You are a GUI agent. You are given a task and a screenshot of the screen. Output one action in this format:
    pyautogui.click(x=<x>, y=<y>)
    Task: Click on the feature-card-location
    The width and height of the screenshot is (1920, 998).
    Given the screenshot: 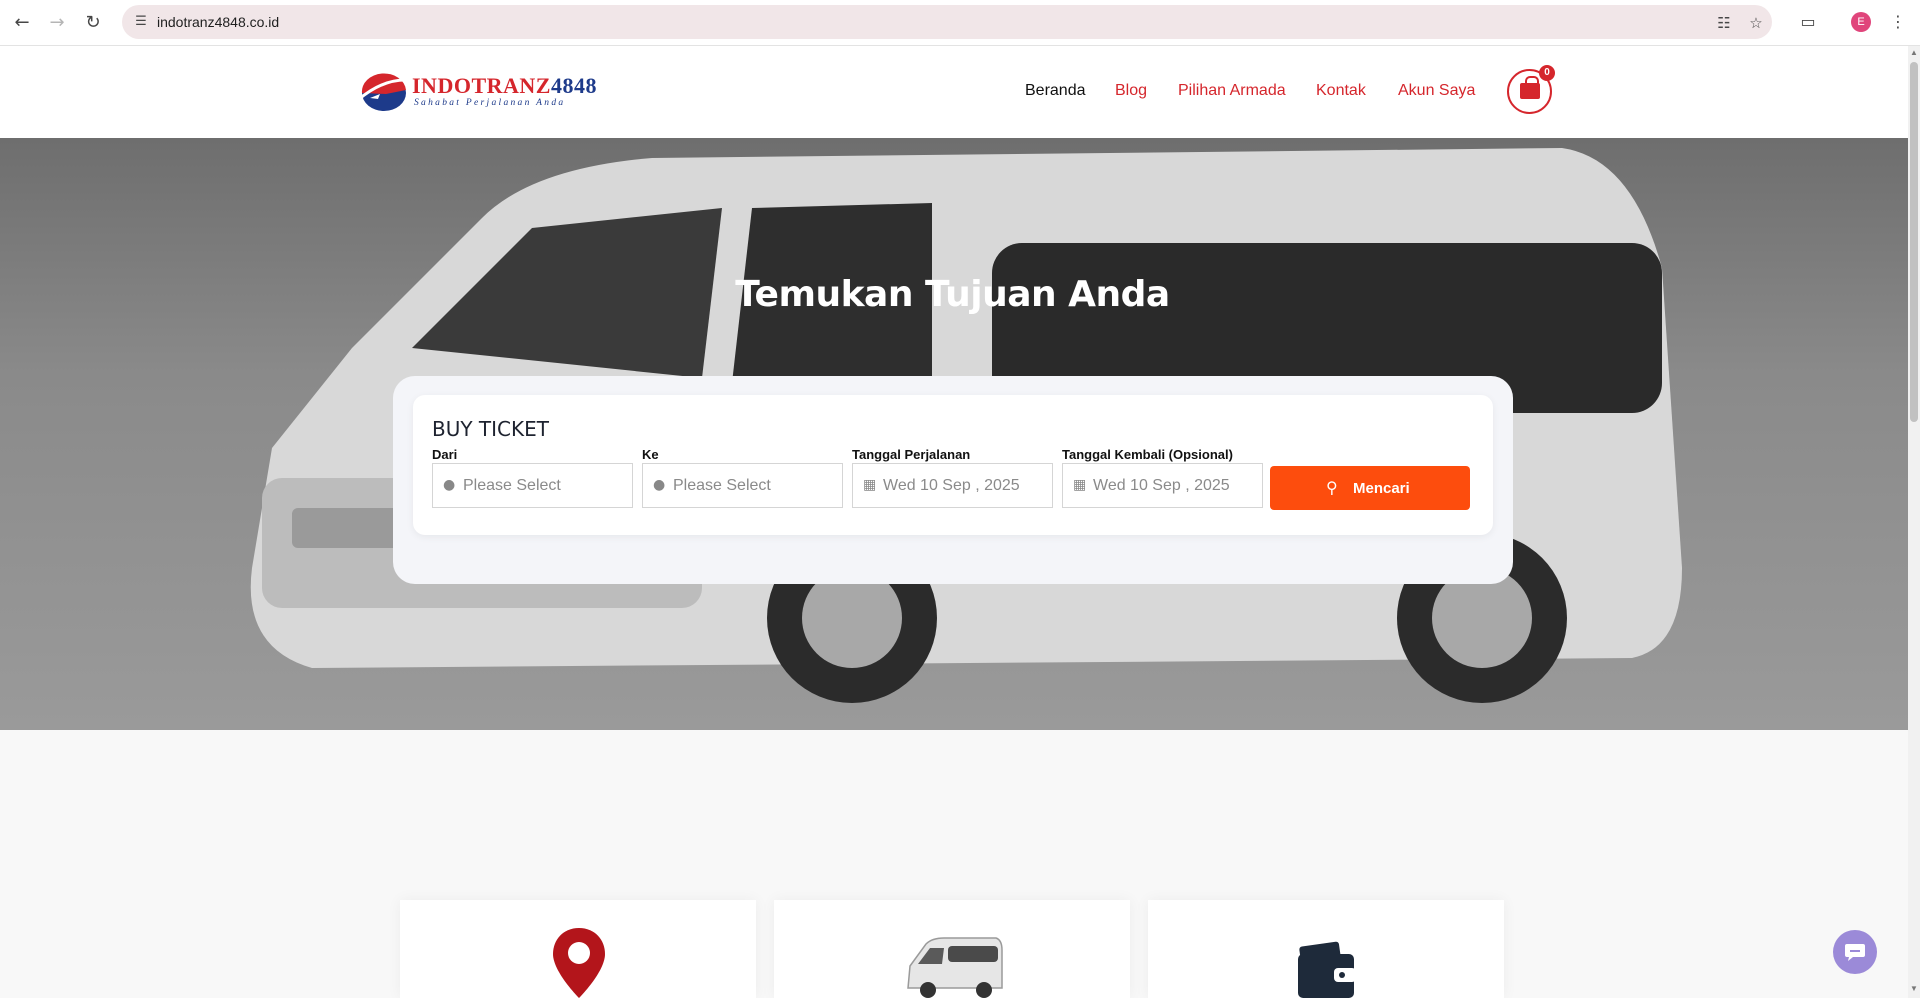 What is the action you would take?
    pyautogui.click(x=578, y=949)
    